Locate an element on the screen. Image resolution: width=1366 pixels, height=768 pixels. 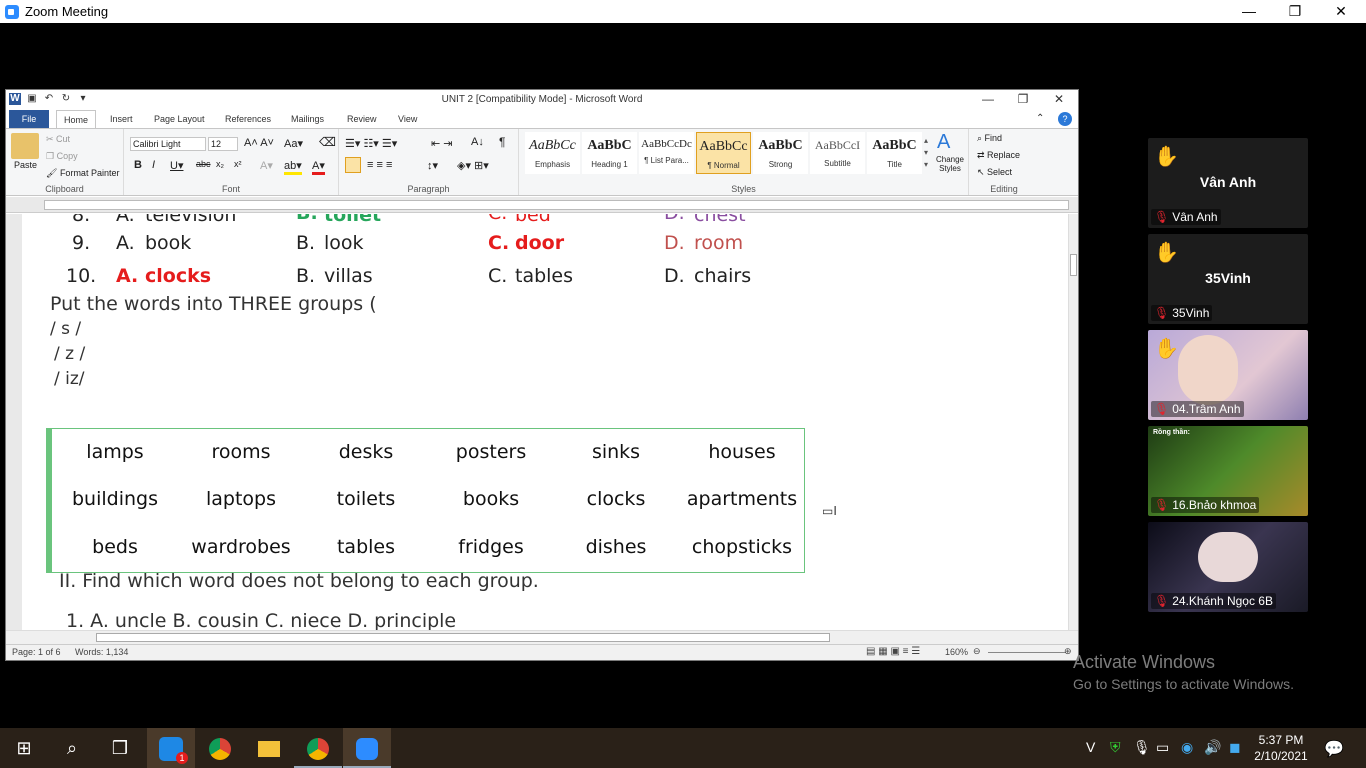
strikethrough-button: abc is located at coordinates (203, 164).